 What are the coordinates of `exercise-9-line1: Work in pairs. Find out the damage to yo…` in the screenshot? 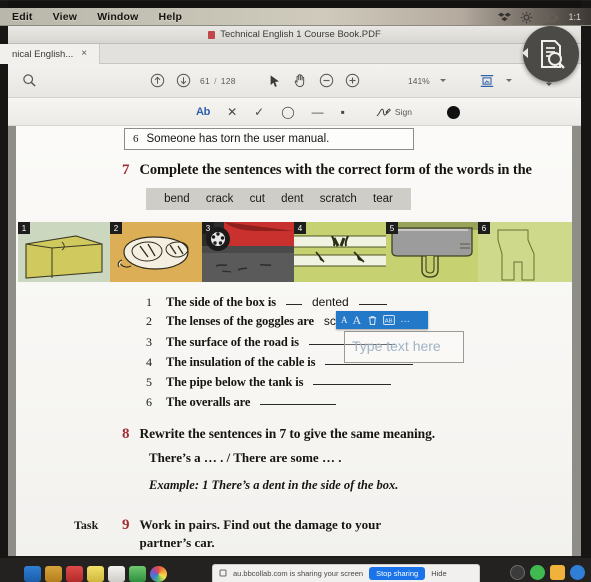 It's located at (260, 524).